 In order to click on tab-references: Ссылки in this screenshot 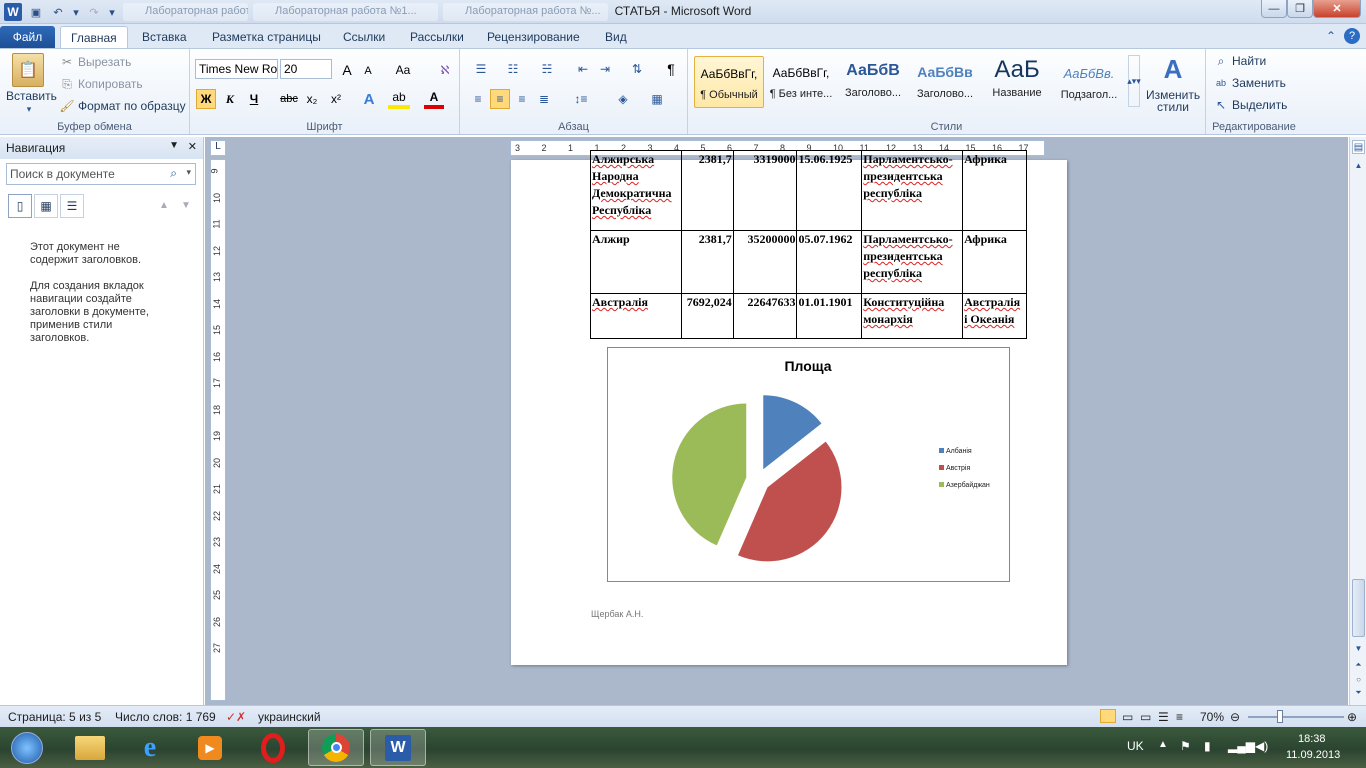, I will do `click(364, 37)`.